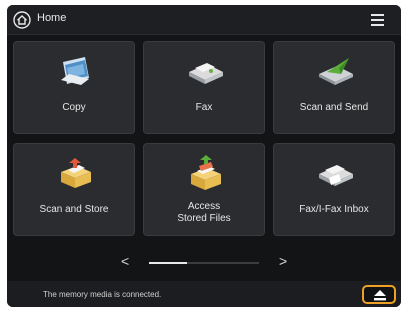 This screenshot has width=404, height=309. I want to click on page-indicator: < >, so click(204, 263).